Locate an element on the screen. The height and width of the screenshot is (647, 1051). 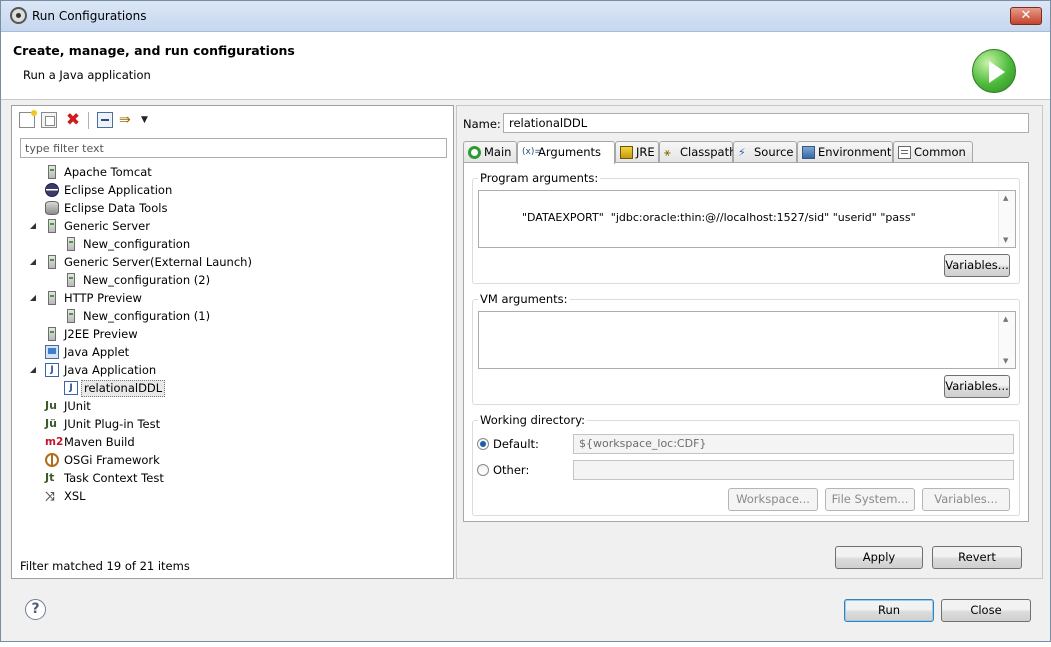
tab-arguments: (x)= Arguments is located at coordinates (566, 152).